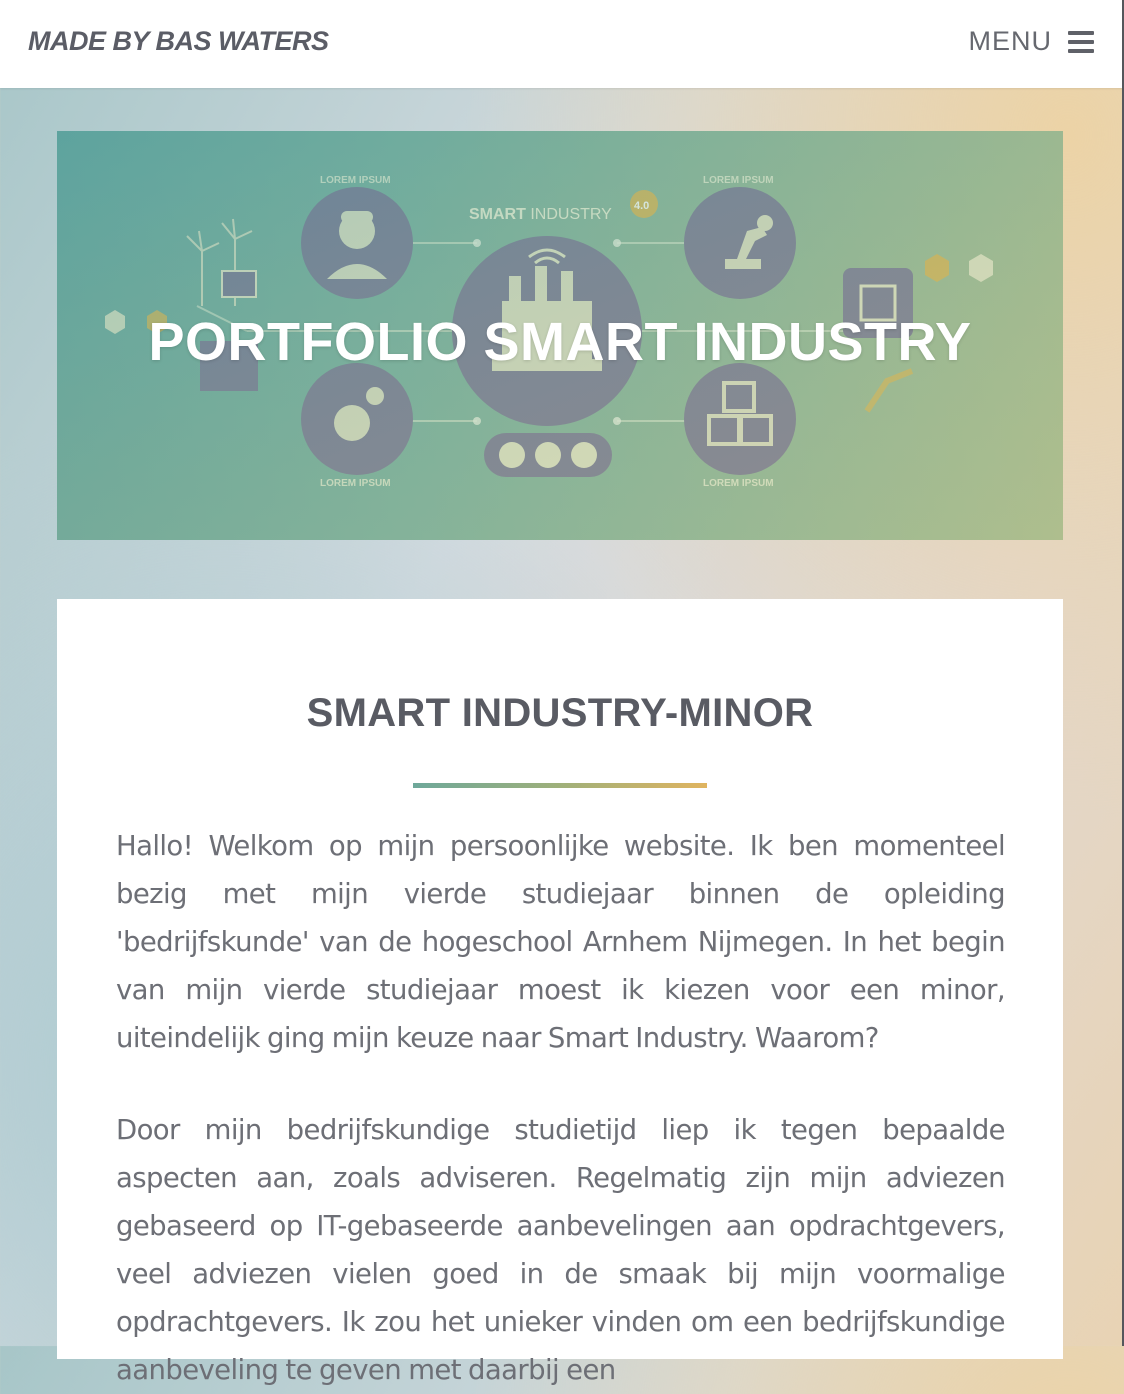 This screenshot has width=1124, height=1394. I want to click on top-navigation-bar: MADE BY BAS WATERS MENU, so click(562, 44).